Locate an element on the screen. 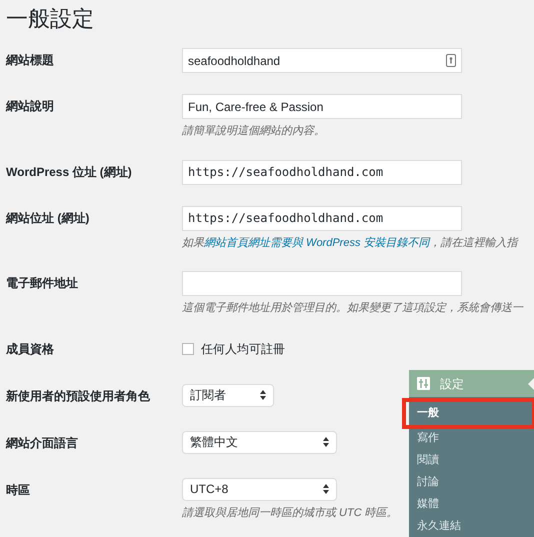 This screenshot has height=537, width=534. menu-item: 寫作 is located at coordinates (471, 438).